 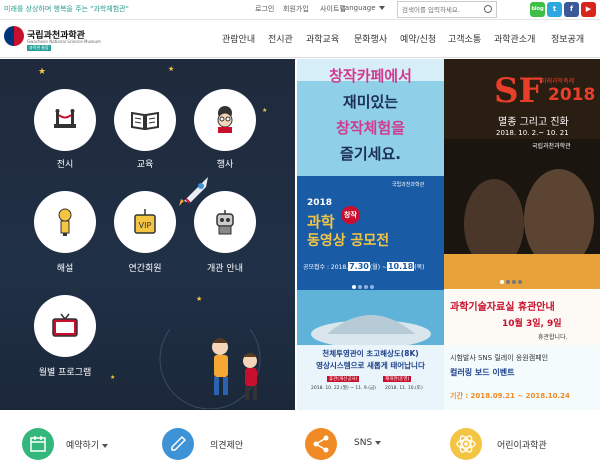 I want to click on contest-title-2: 동영상 공모전, so click(x=348, y=241).